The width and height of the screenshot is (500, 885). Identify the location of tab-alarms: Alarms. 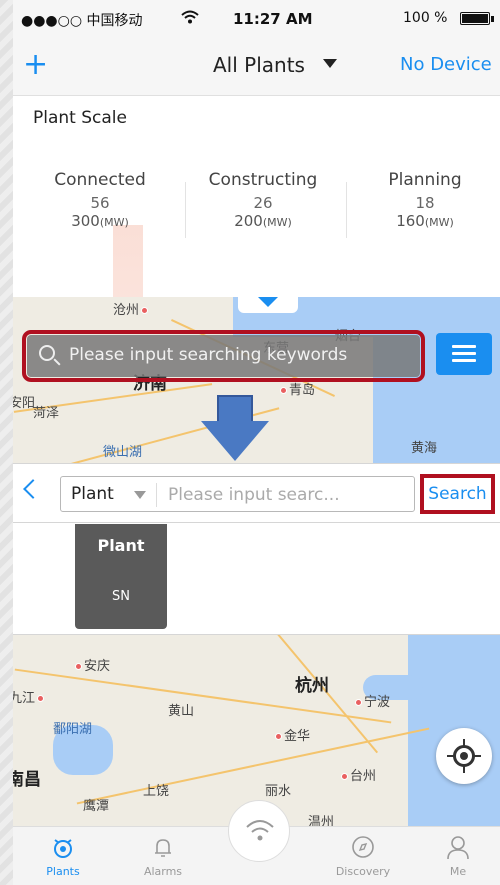
(163, 856).